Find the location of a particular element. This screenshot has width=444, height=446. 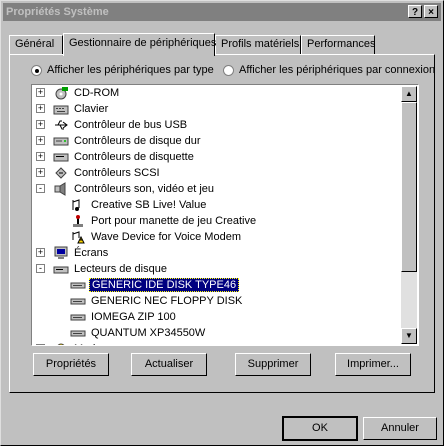

tree-item: + Modem is located at coordinates (74, 343).